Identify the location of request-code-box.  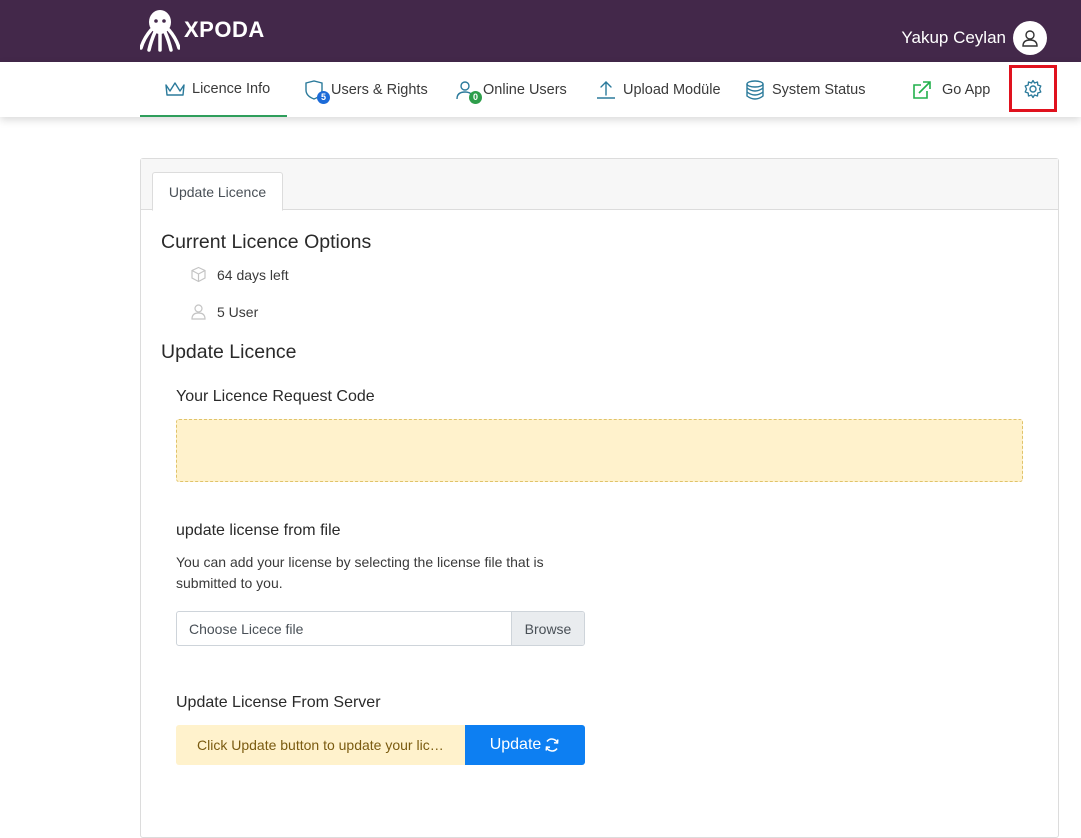
(599, 450).